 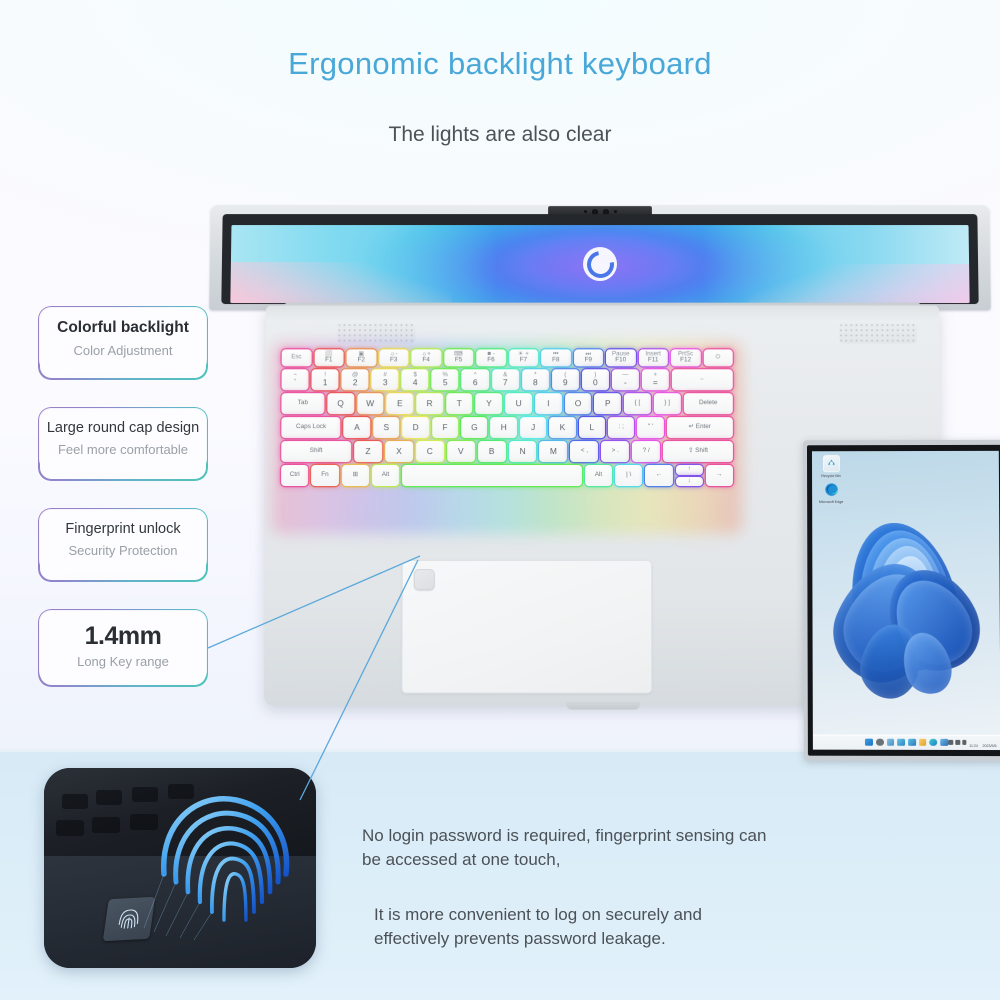 What do you see at coordinates (620, 358) in the screenshot?
I see `key-f10: Pause F10` at bounding box center [620, 358].